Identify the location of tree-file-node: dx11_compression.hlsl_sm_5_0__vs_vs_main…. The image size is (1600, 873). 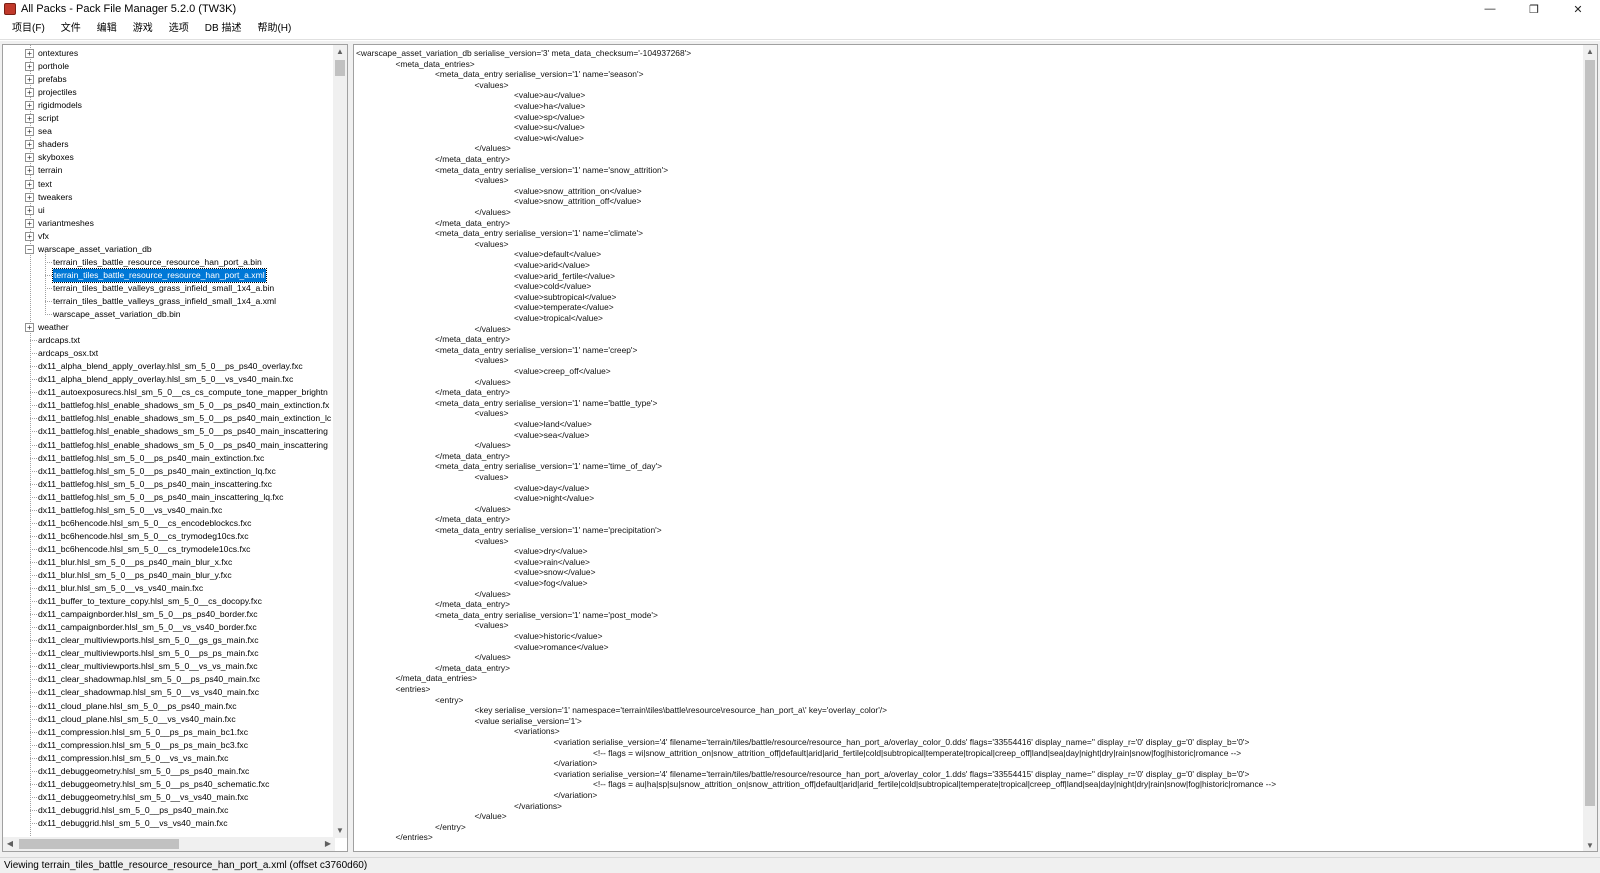
(169, 758).